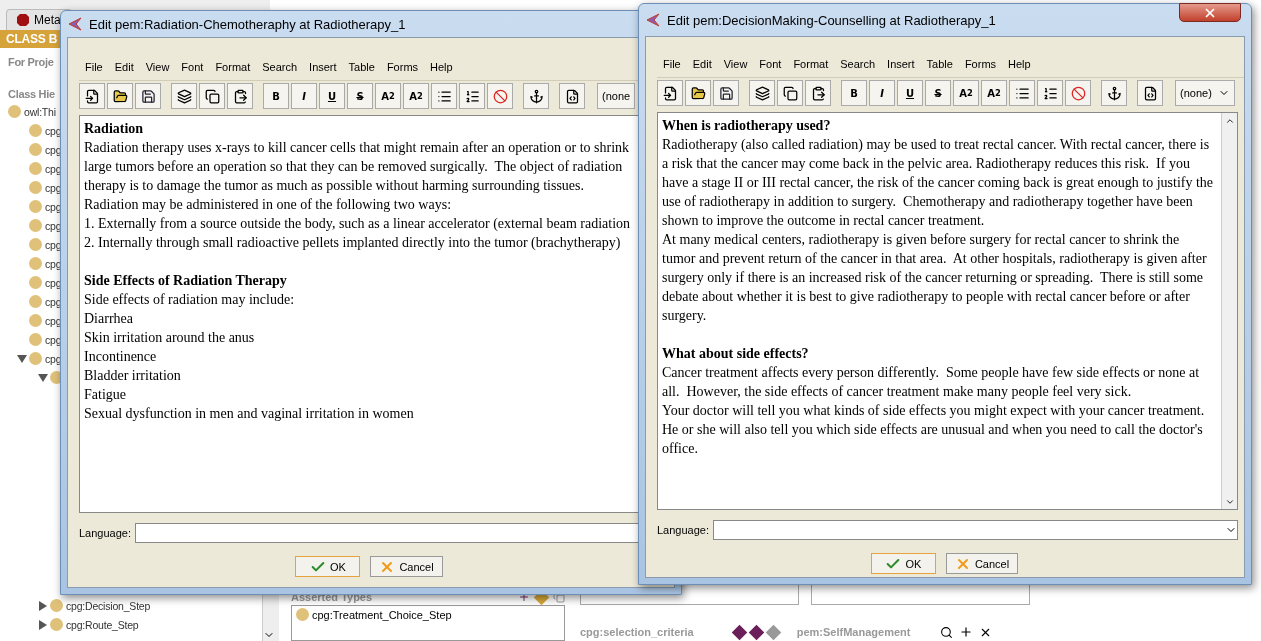 The height and width of the screenshot is (641, 1261). I want to click on paragraph: Radiotherapy (also called radiation) may be used to treat rectal cancer. With rectal cancer, there is a risk that the cancer may come back in the pelvic area. Radiotherapy reduces this risk. If you have a stage II or III rectal cancer, the risk of the cancer coming back is great enough to justify the use of radiotherapy in addition to surgery. Chemotherapy and radiotherapy together have been shown to improve the outcome in rectal cancer treatment., so click(938, 183).